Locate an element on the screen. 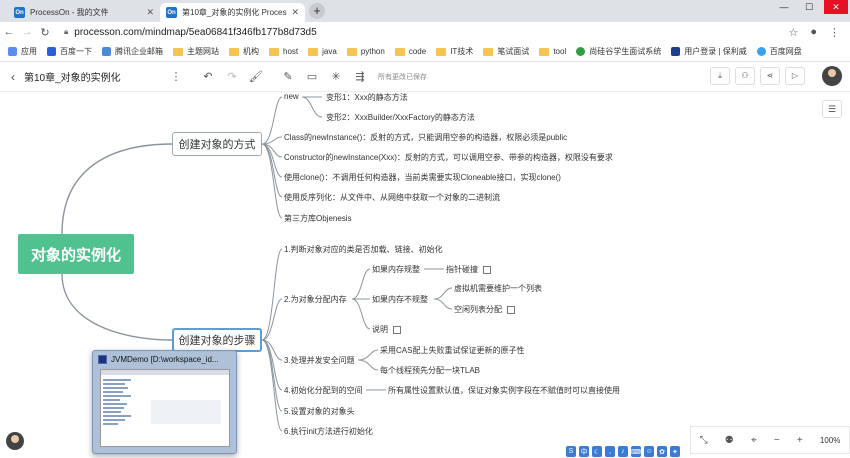  bookmark-folder-themes: 主题网站 is located at coordinates (196, 51).